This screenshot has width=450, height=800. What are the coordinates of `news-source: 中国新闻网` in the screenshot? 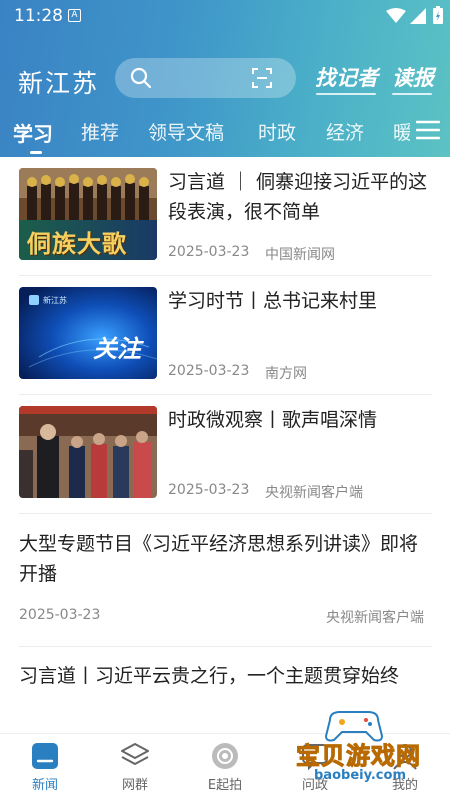 It's located at (300, 255).